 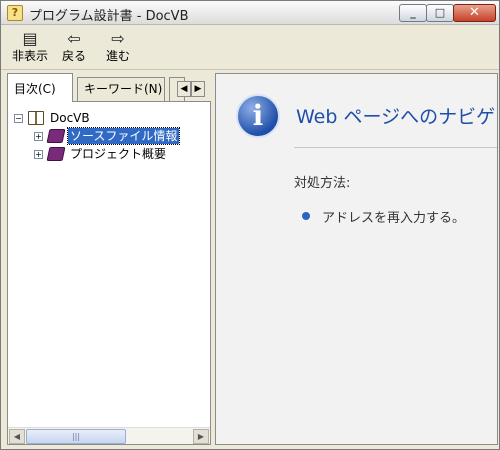 I want to click on close-button: ✕, so click(x=474, y=13).